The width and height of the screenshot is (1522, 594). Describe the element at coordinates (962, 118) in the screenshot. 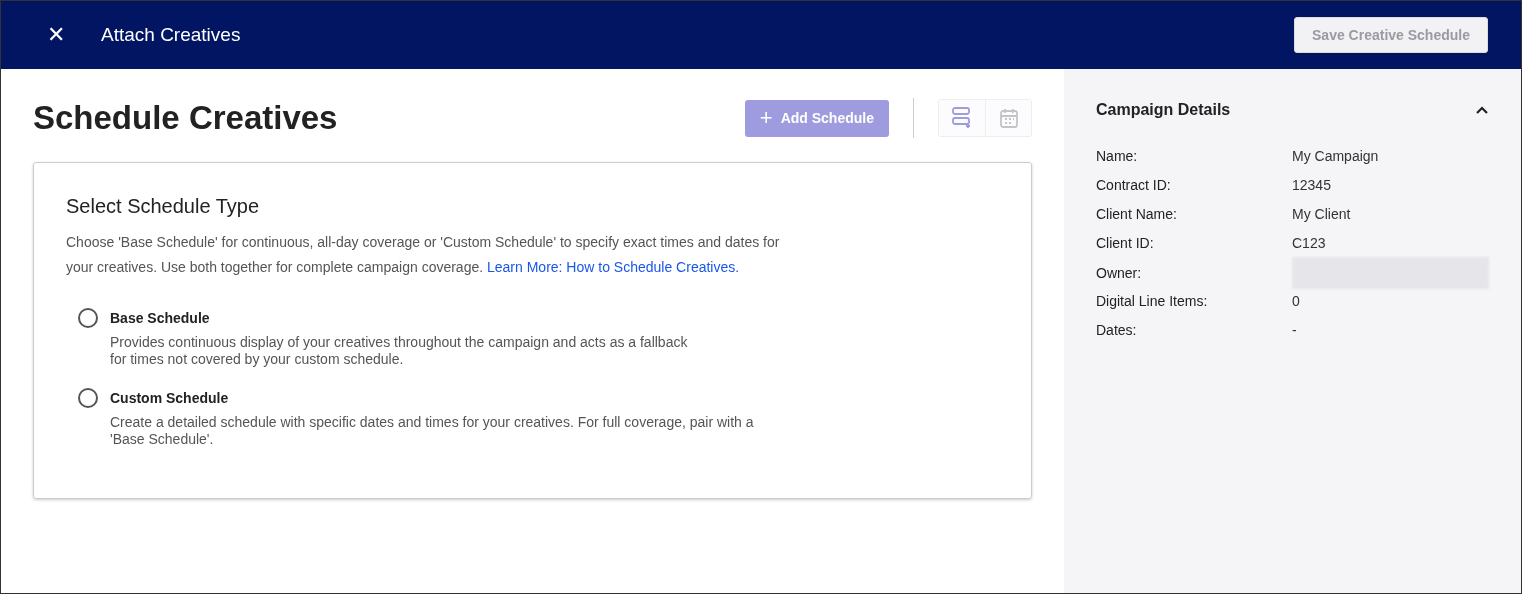

I see `list-plus-icon` at that location.